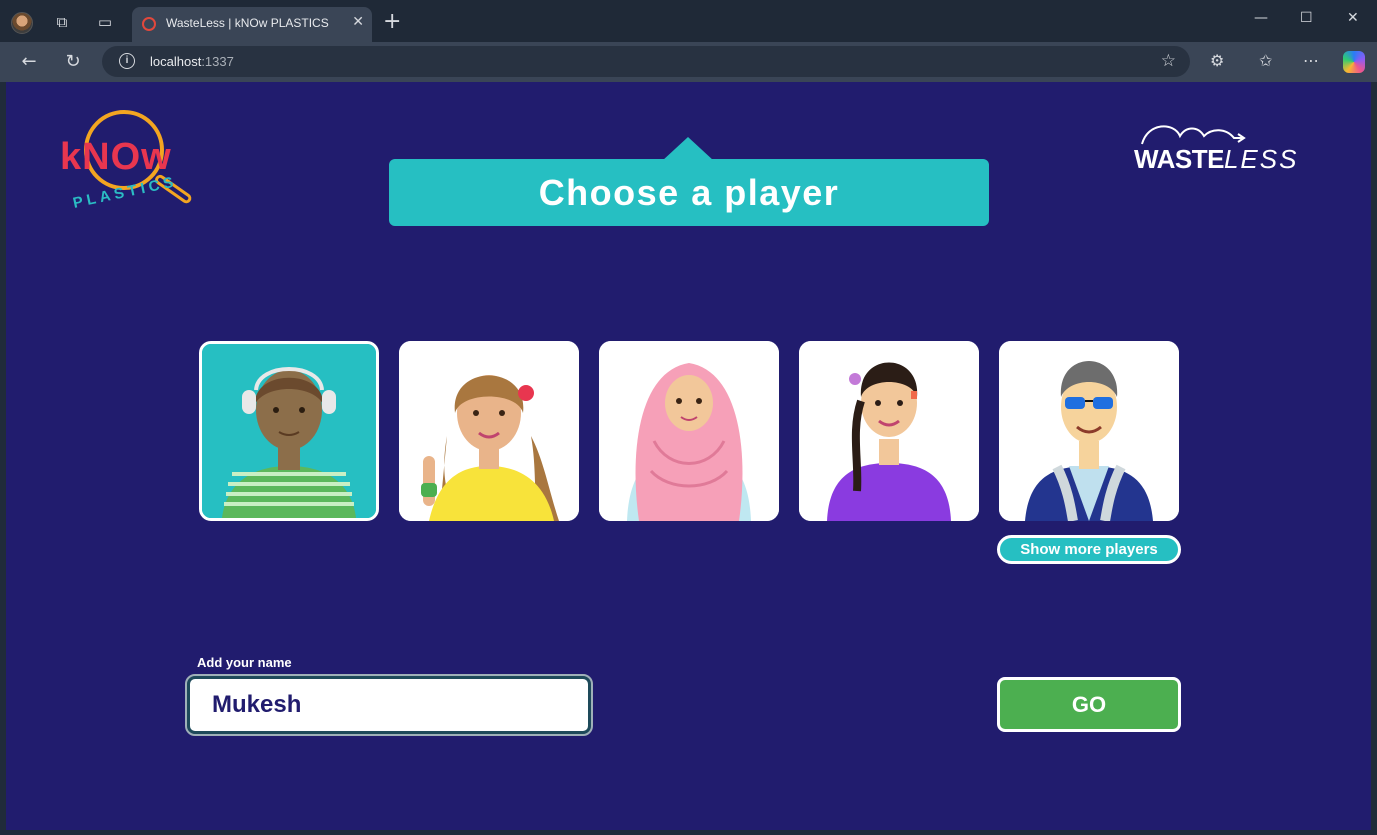  What do you see at coordinates (1261, 18) in the screenshot?
I see `minimize-button: —` at bounding box center [1261, 18].